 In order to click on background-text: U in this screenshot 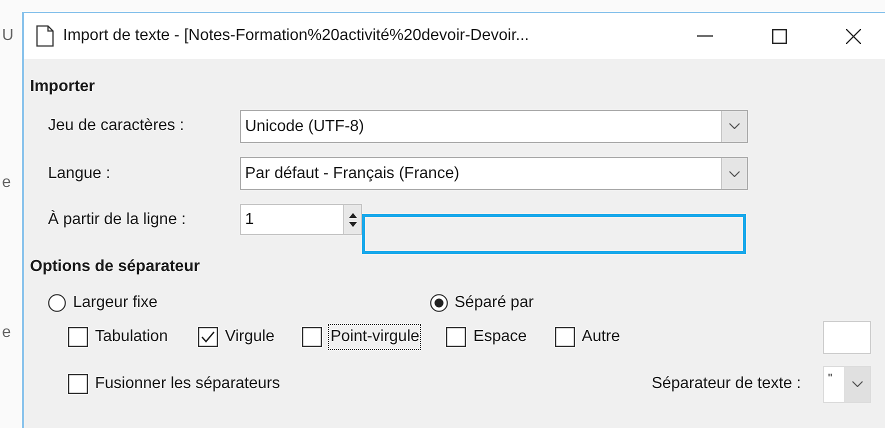, I will do `click(8, 36)`.